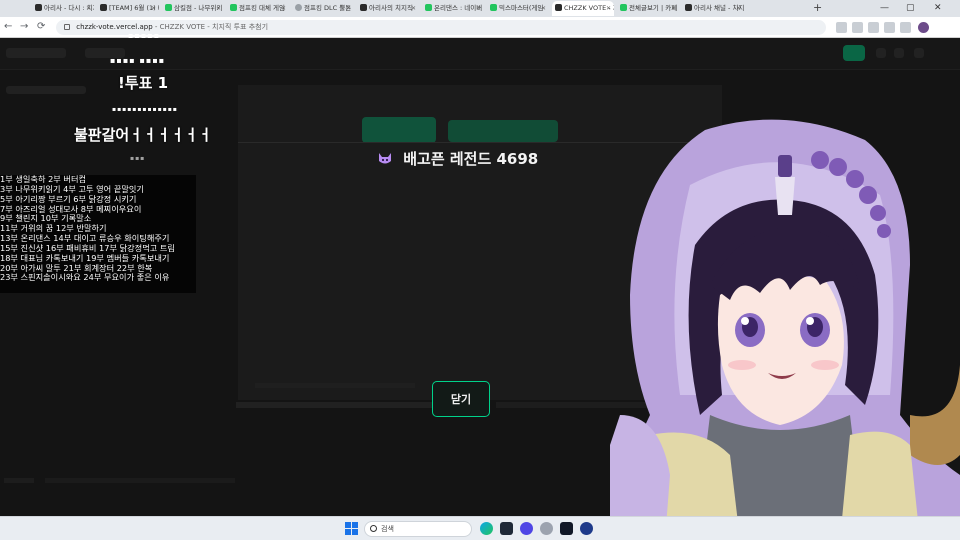  Describe the element at coordinates (328, 8) in the screenshot. I see `tab-label: 점프킹 DLC 뿔튼` at that location.